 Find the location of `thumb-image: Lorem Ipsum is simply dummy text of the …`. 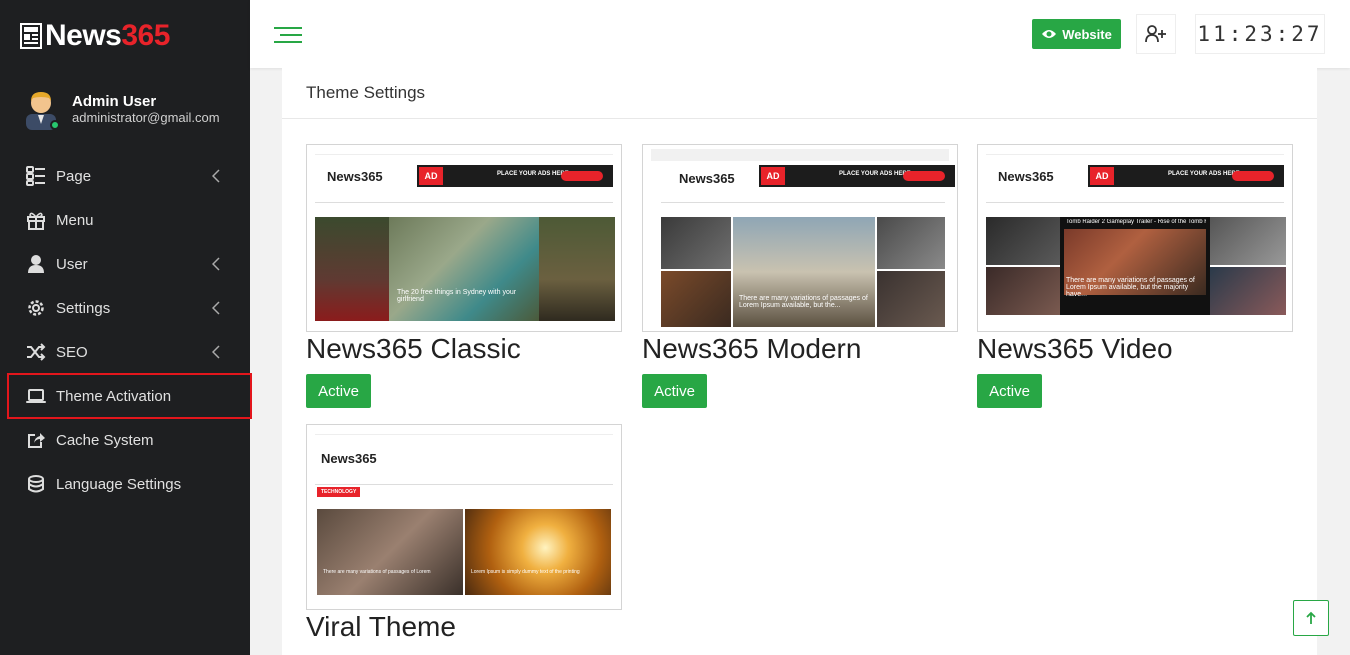

thumb-image: Lorem Ipsum is simply dummy text of the … is located at coordinates (538, 552).